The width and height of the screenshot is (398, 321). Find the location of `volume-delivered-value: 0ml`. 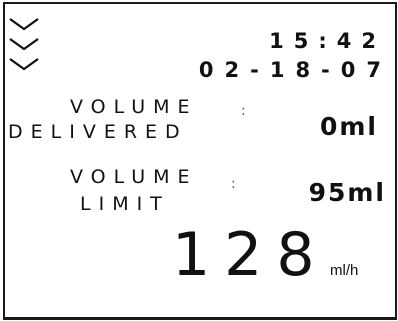

volume-delivered-value: 0ml is located at coordinates (348, 126).